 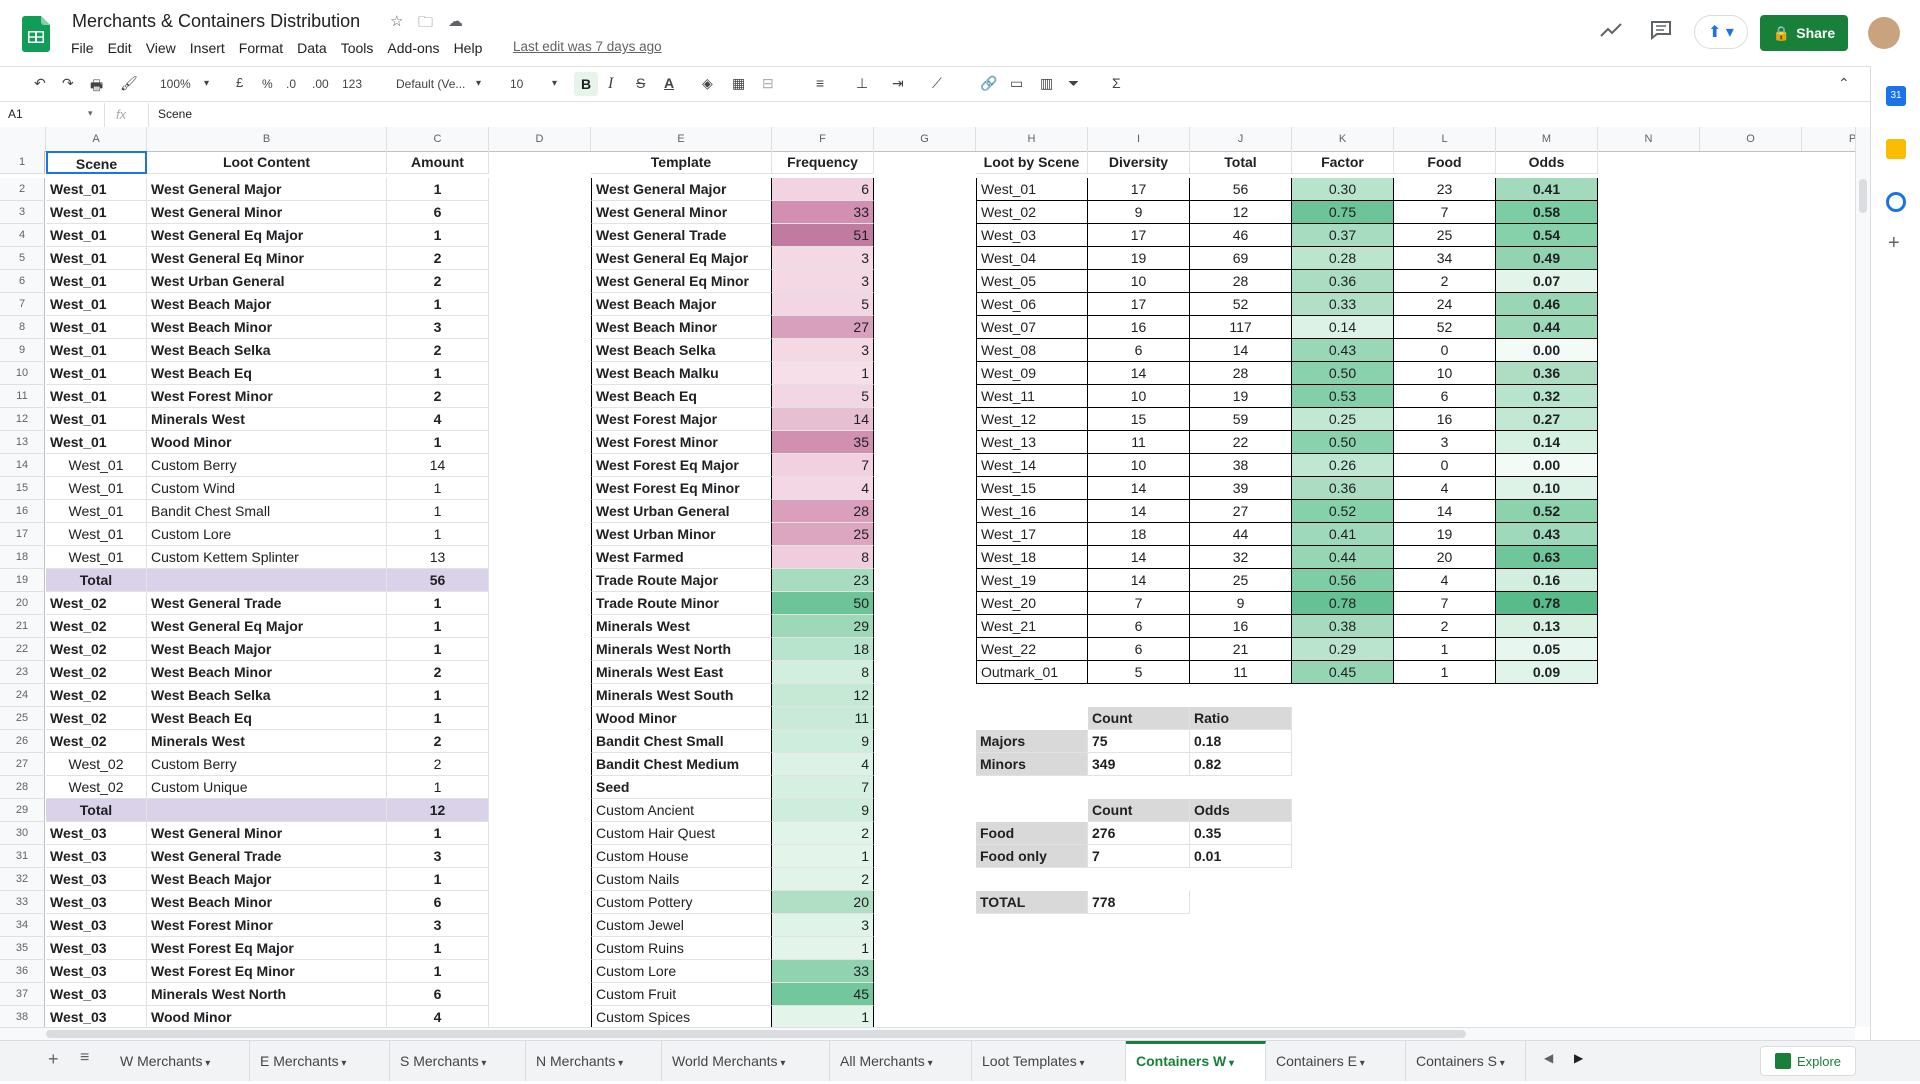 I want to click on cell-loot-by-scene: West_16, so click(x=1032, y=511).